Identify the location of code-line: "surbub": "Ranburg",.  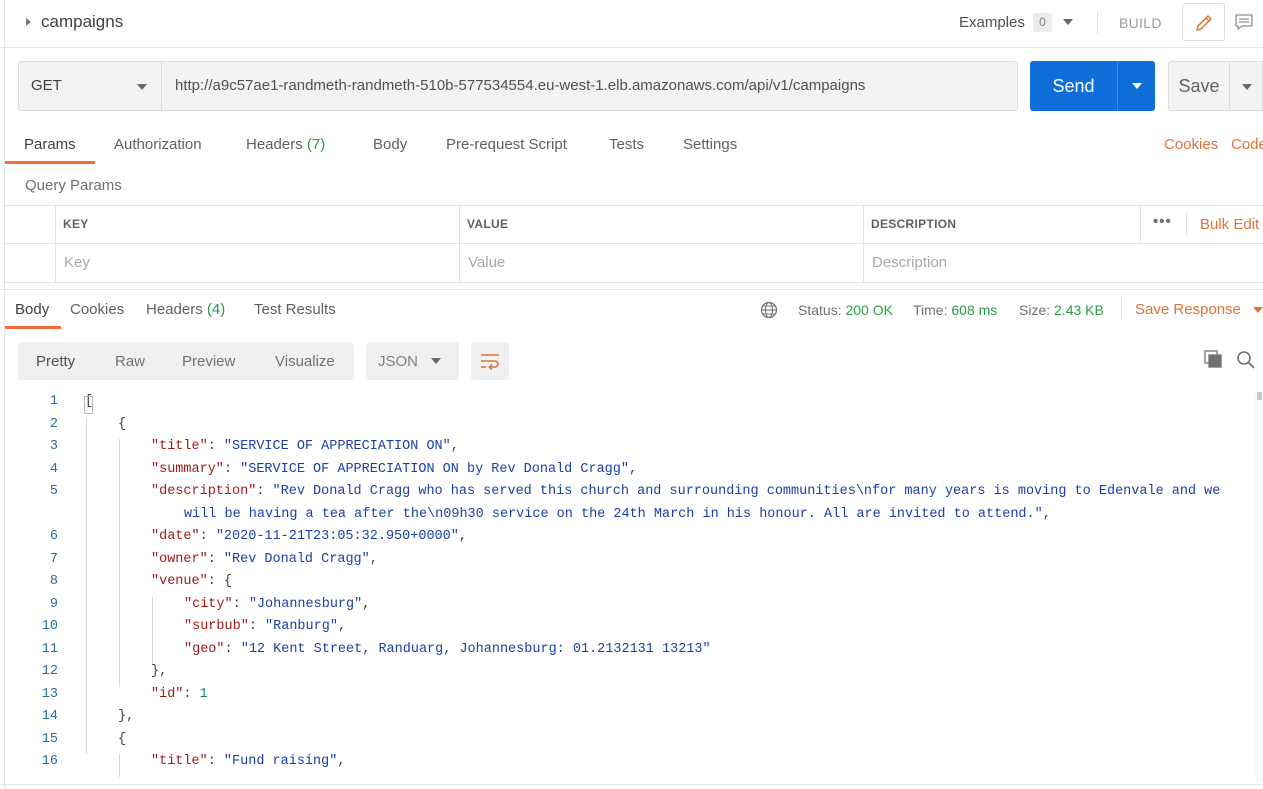
(265, 626).